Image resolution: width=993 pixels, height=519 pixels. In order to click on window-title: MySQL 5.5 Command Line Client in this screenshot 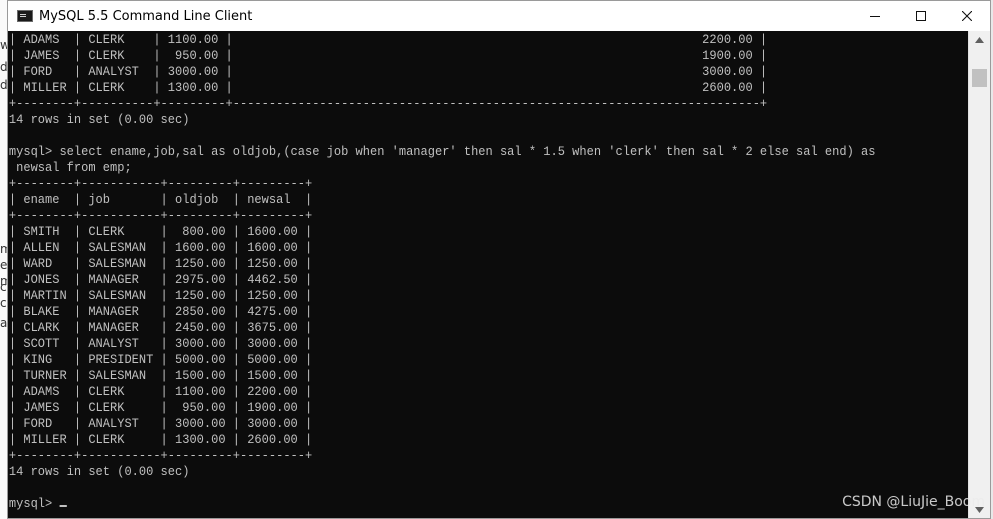, I will do `click(146, 16)`.